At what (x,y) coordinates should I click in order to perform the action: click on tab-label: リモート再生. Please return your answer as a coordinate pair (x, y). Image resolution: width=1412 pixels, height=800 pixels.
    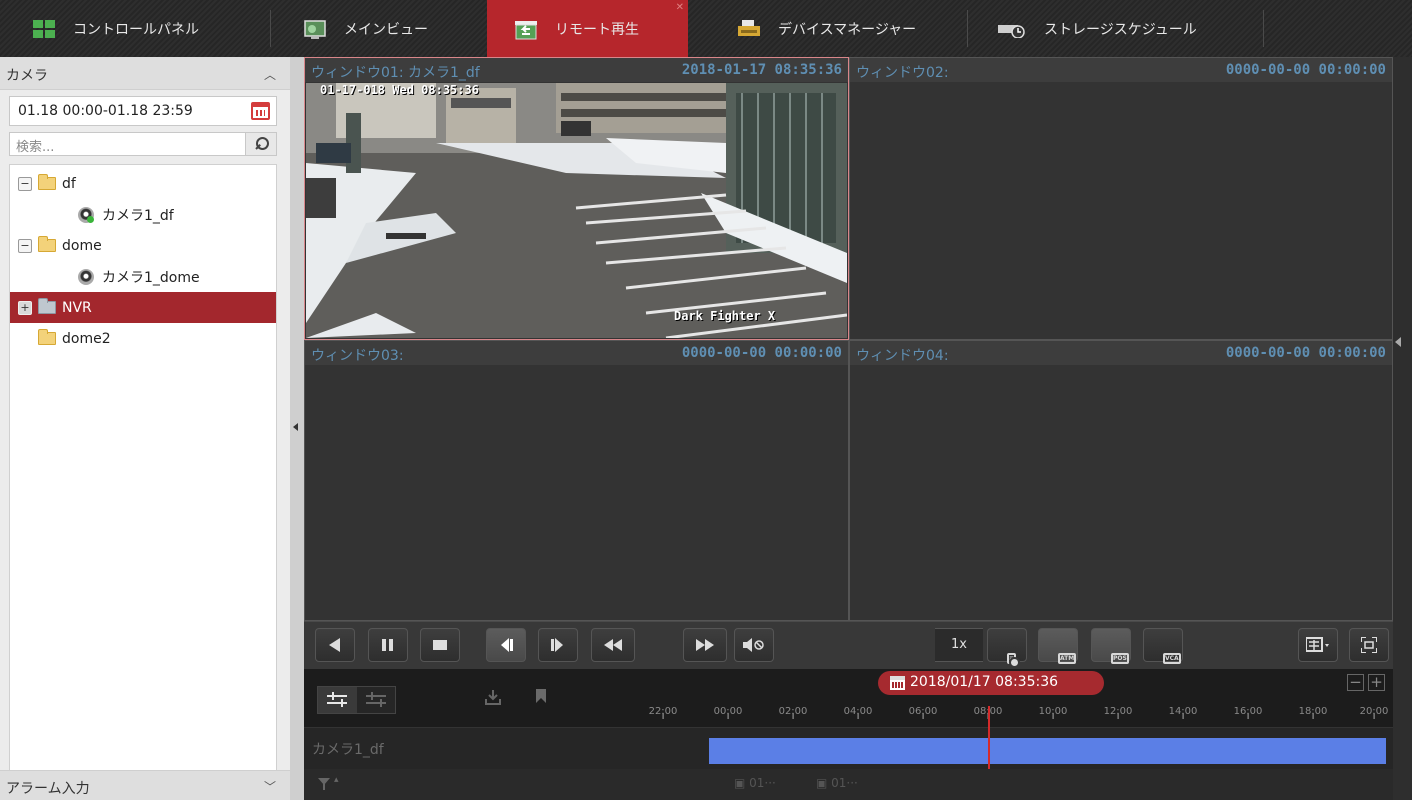
    Looking at the image, I should click on (597, 29).